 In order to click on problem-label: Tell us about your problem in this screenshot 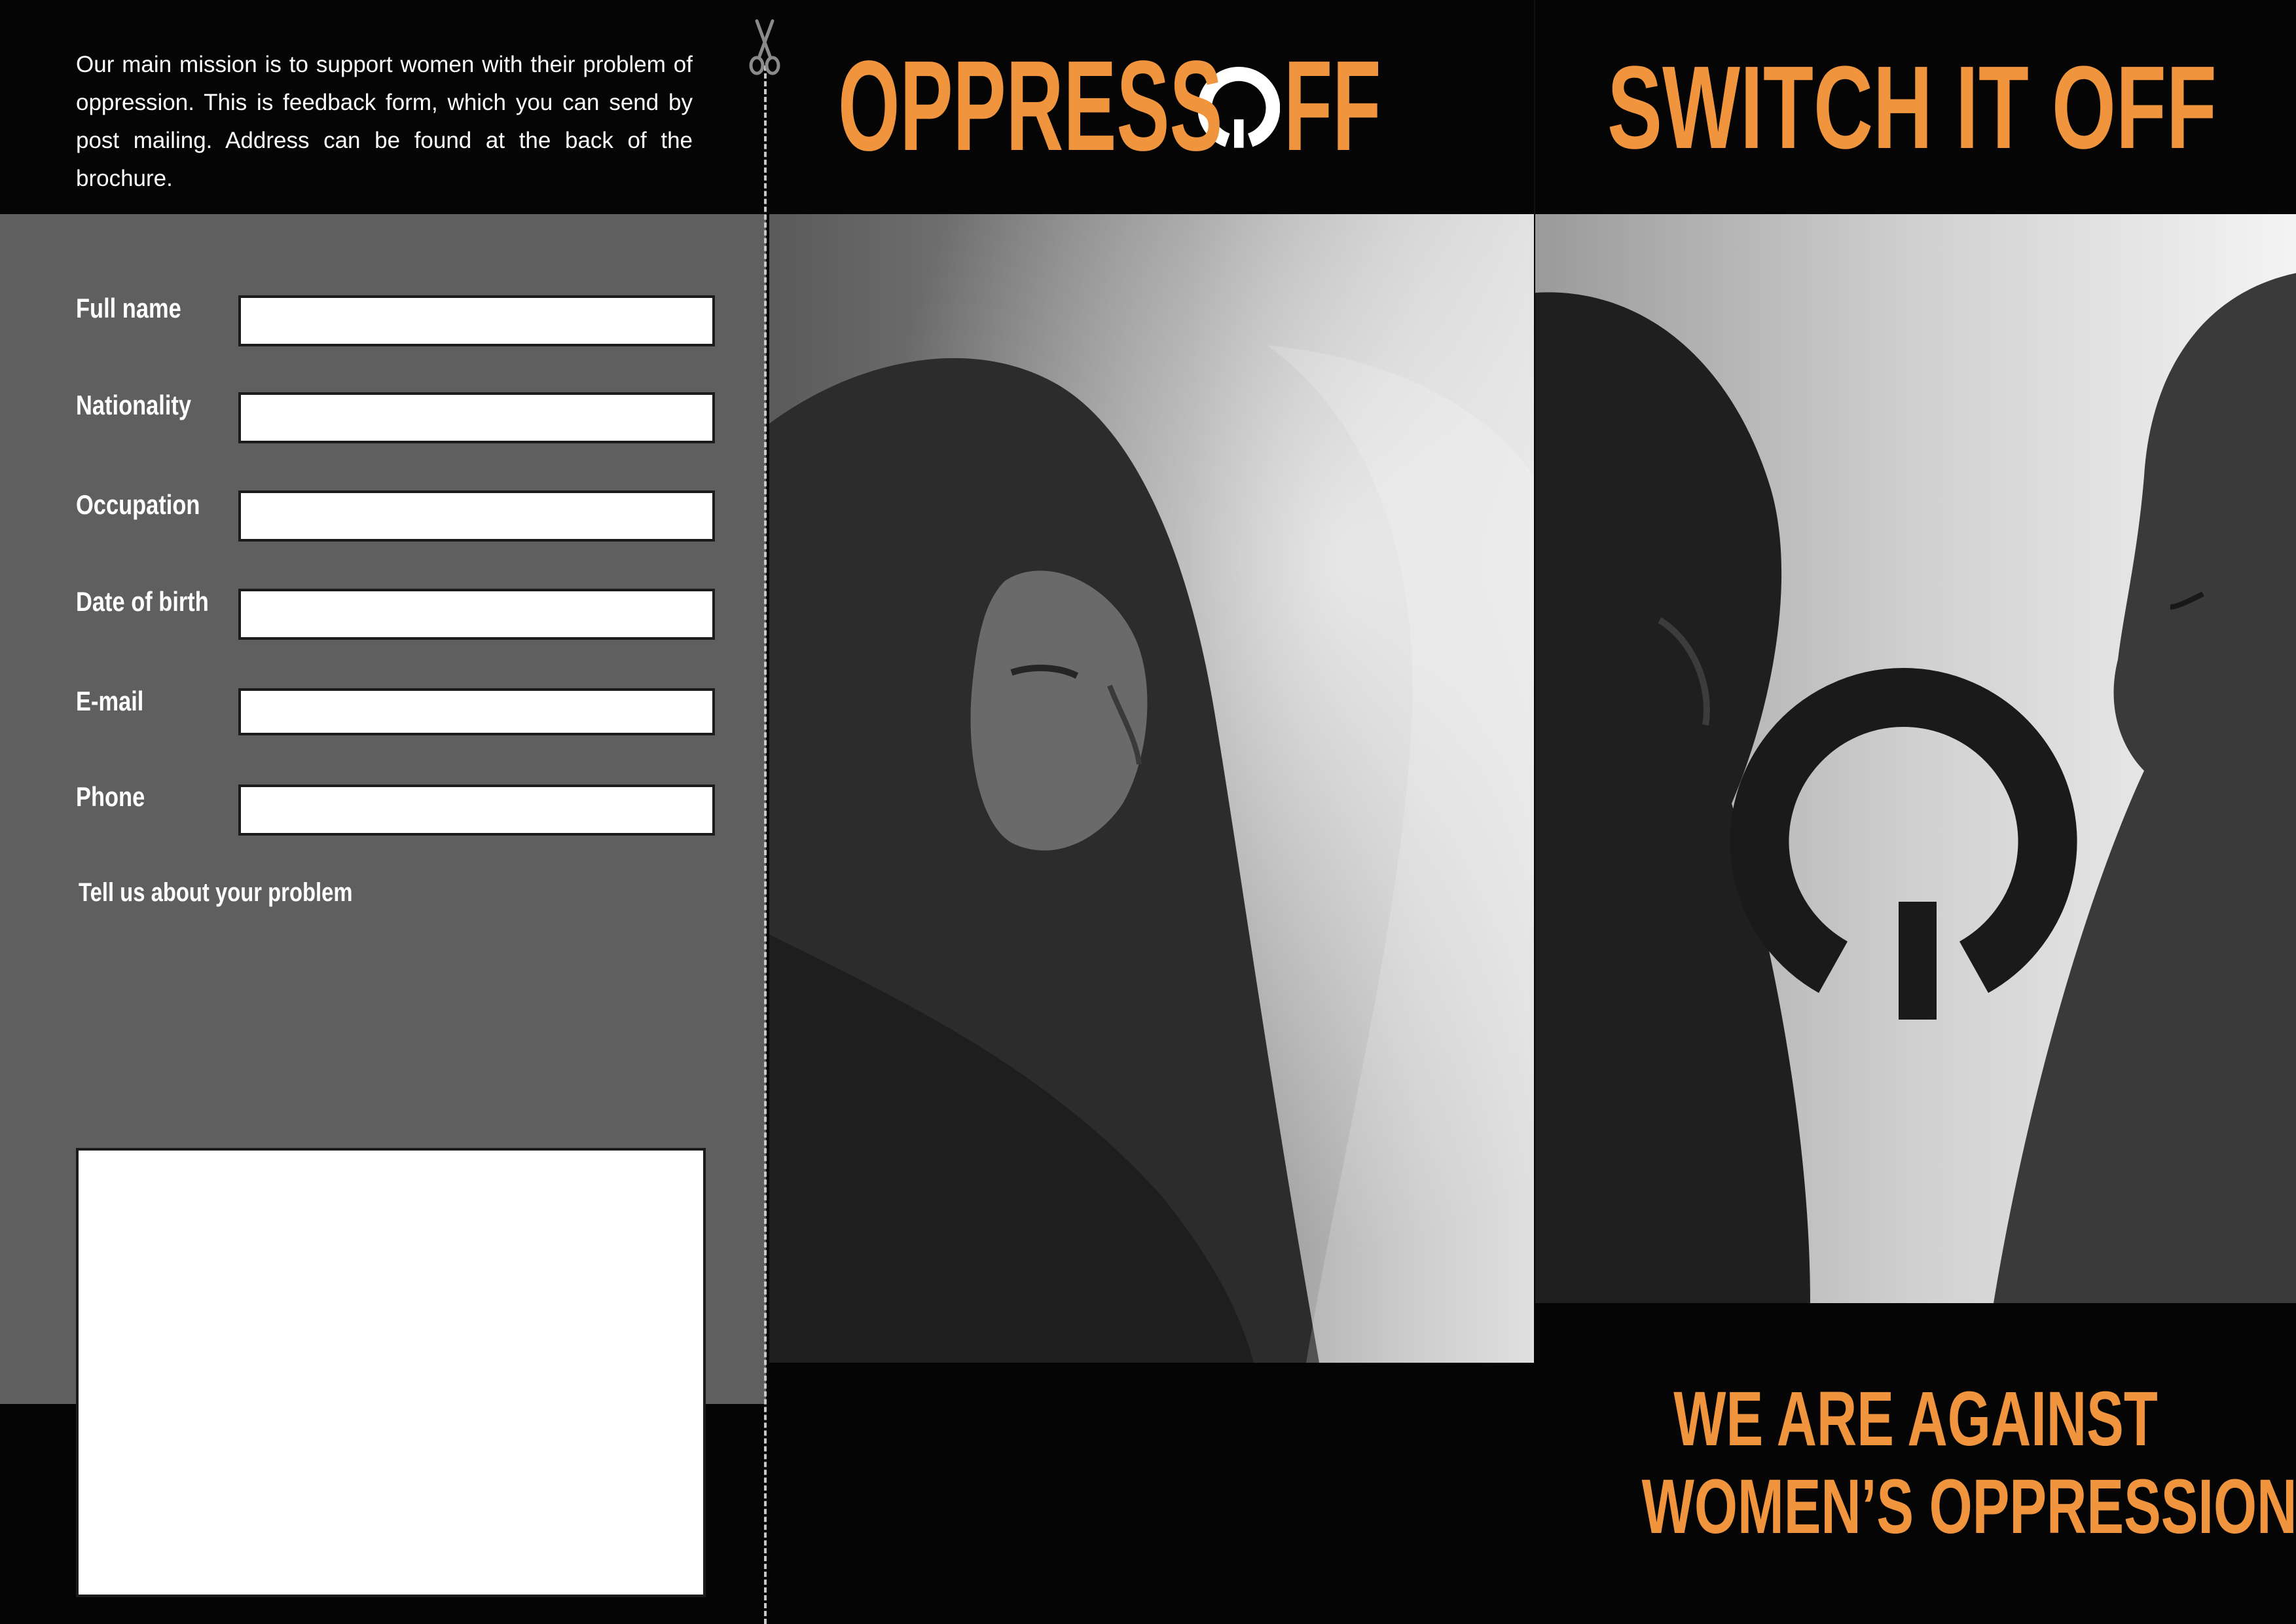, I will do `click(216, 892)`.